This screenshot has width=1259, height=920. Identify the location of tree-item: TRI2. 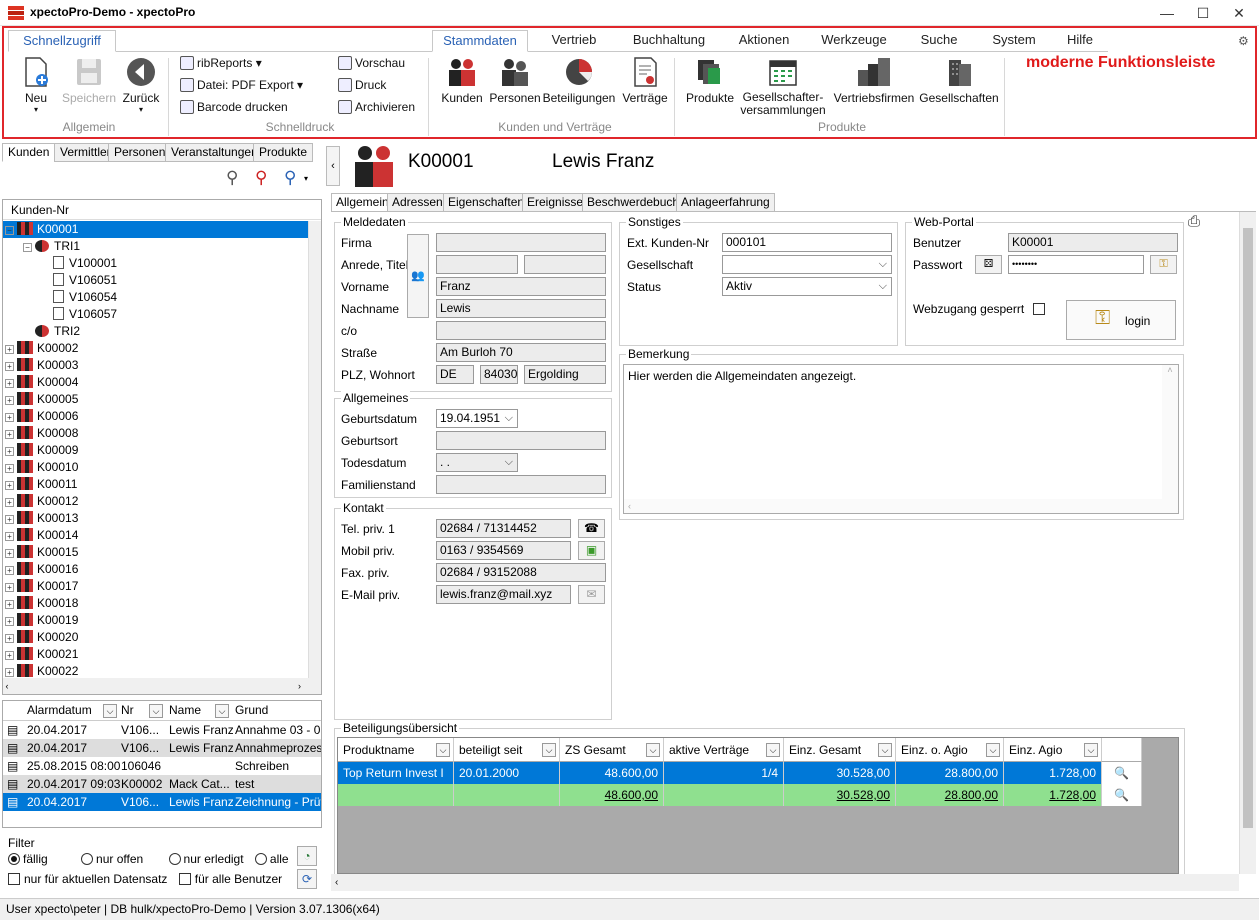
(156, 331).